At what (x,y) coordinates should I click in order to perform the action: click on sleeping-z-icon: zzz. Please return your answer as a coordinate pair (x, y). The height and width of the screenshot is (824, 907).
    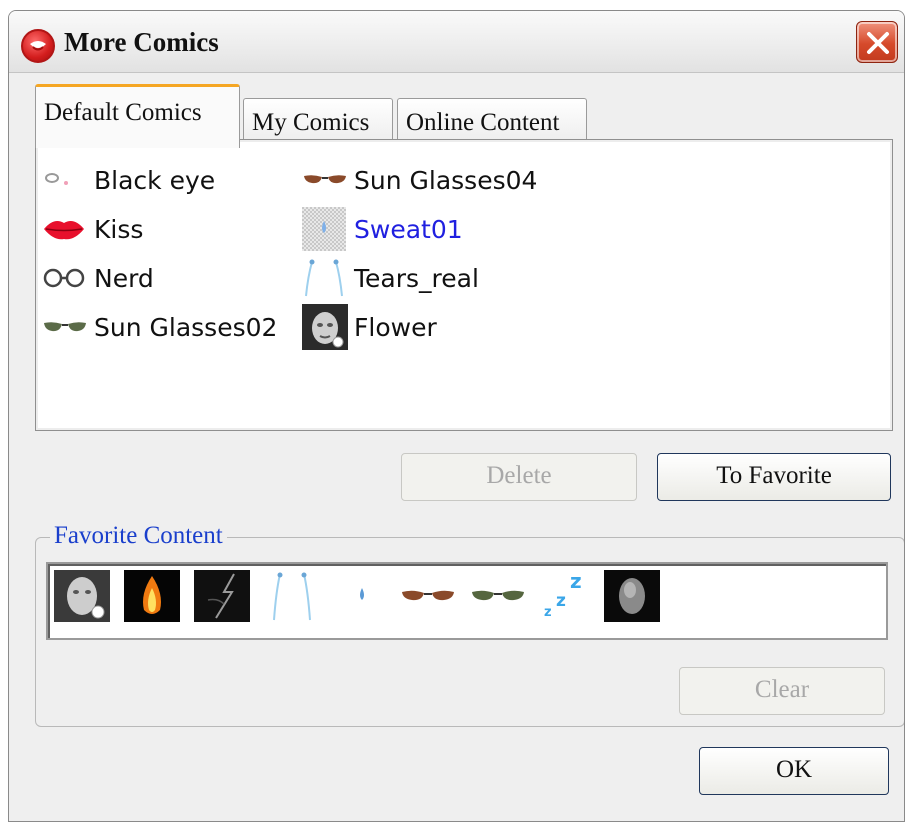
    Looking at the image, I should click on (567, 596).